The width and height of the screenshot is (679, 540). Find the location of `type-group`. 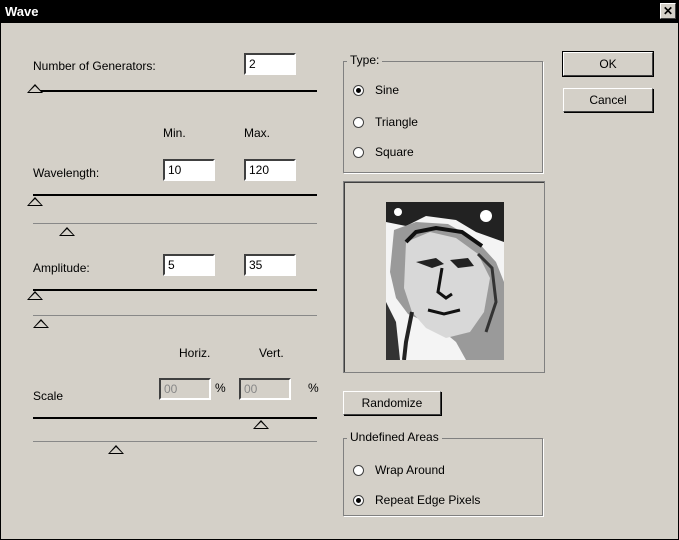

type-group is located at coordinates (443, 117).